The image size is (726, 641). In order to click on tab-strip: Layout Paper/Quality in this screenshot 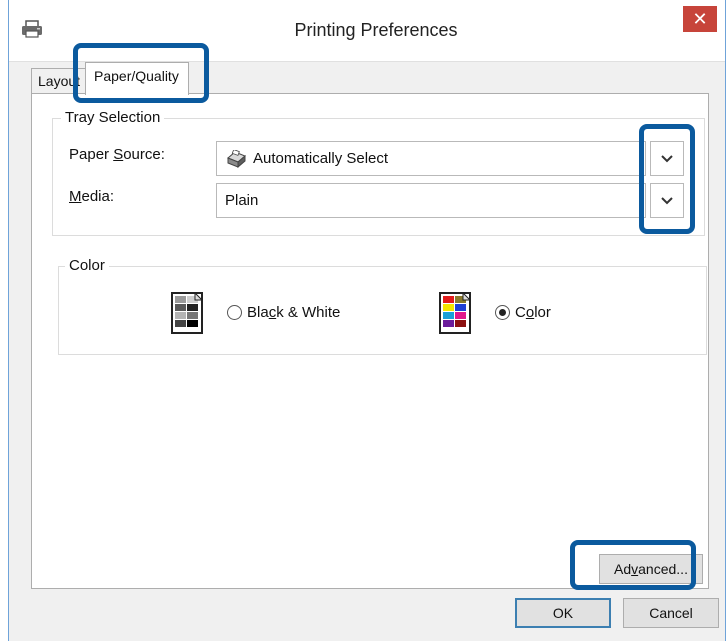, I will do `click(367, 78)`.